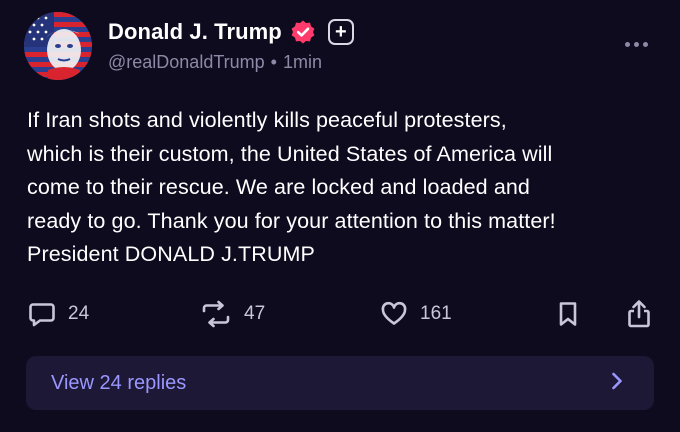 Image resolution: width=680 pixels, height=432 pixels. What do you see at coordinates (303, 32) in the screenshot?
I see `verified-badge-icon` at bounding box center [303, 32].